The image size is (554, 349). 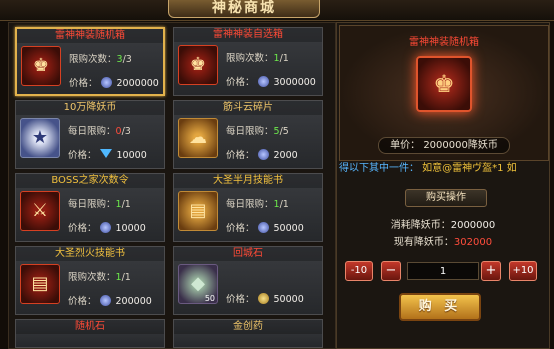 What do you see at coordinates (379, 168) in the screenshot?
I see `ticker-prefix: 得以下其中一件：` at bounding box center [379, 168].